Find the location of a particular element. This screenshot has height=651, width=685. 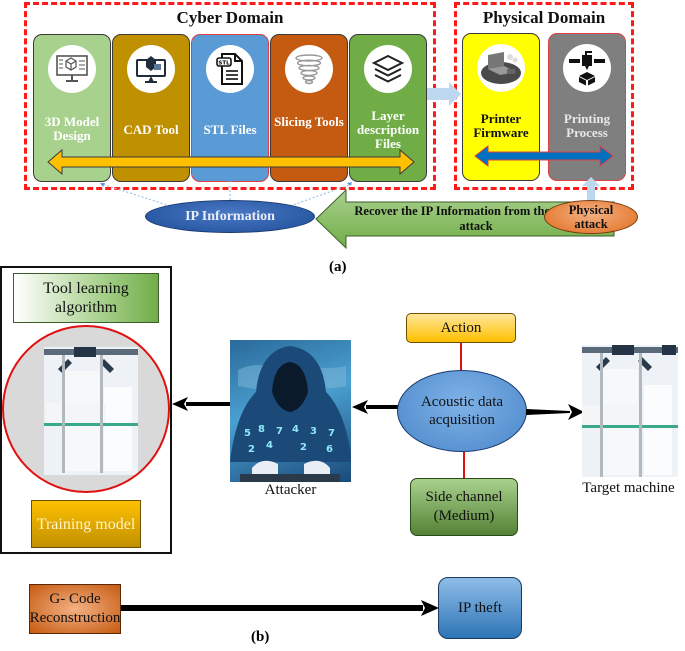

printer-model-circle is located at coordinates (86, 409).